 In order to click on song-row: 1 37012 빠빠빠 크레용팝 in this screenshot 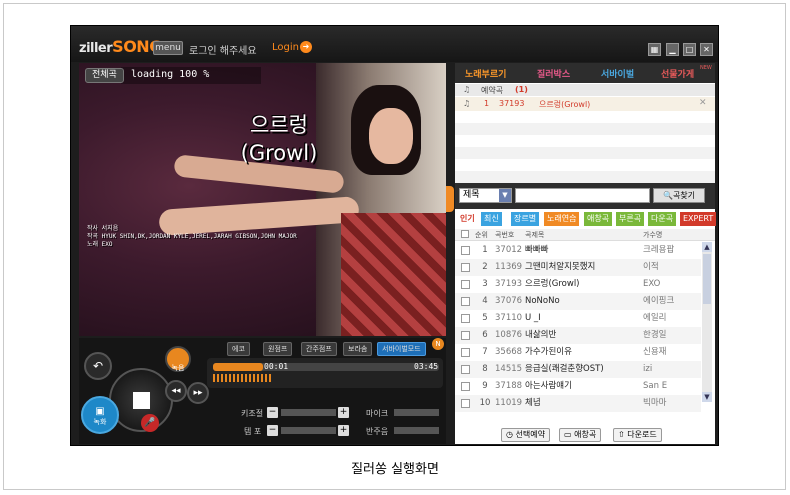, I will do `click(578, 250)`.